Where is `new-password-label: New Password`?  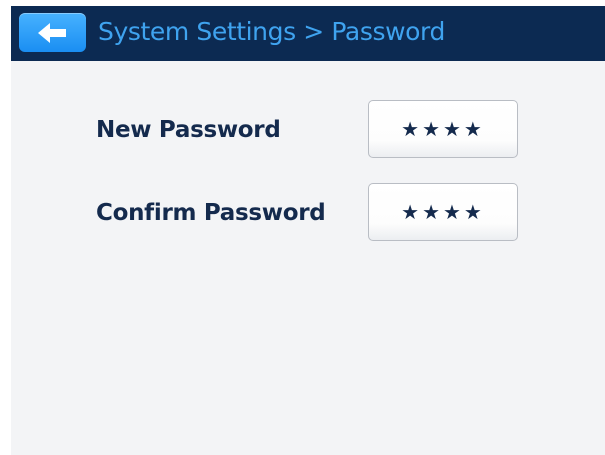
new-password-label: New Password is located at coordinates (188, 130).